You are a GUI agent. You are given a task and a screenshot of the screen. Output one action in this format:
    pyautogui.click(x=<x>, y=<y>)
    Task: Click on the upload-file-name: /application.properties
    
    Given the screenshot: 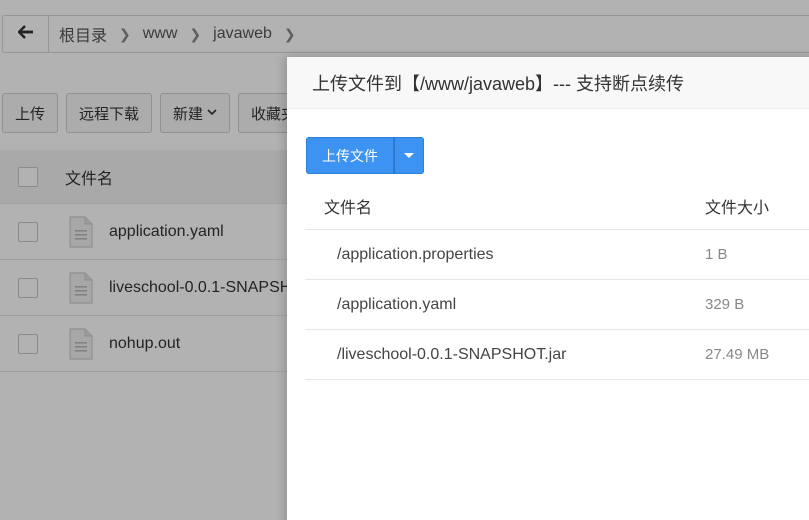 What is the action you would take?
    pyautogui.click(x=415, y=254)
    